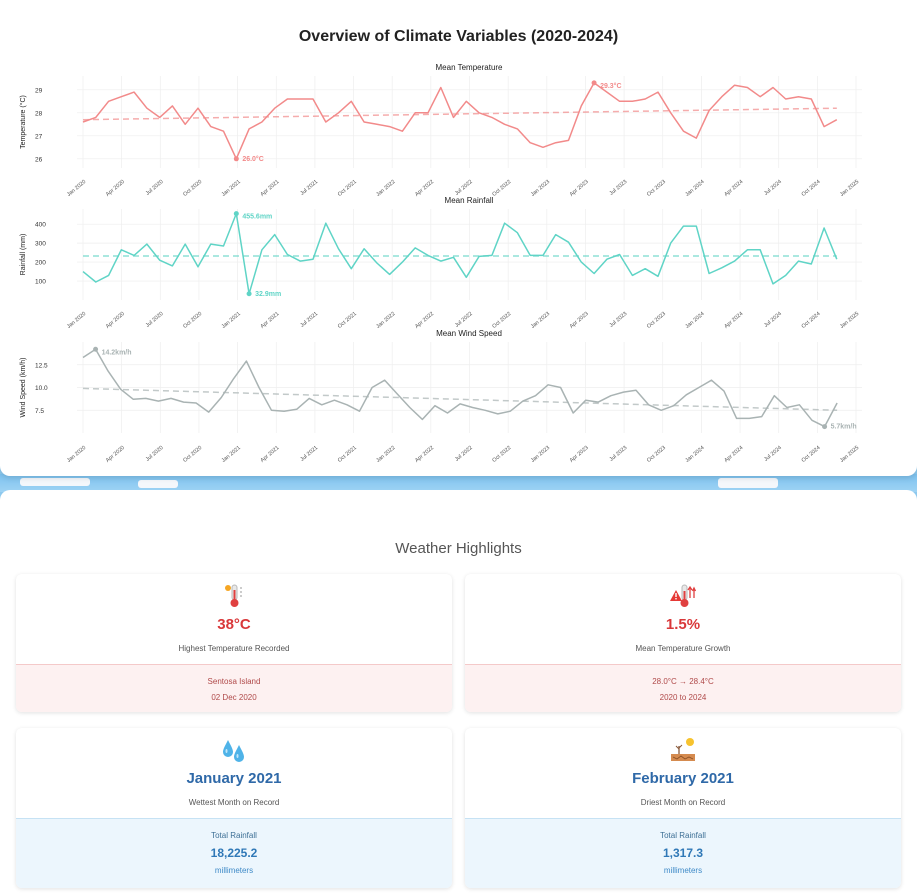 The height and width of the screenshot is (896, 917). What do you see at coordinates (458, 548) in the screenshot?
I see `highlights-title: Weather Highlights` at bounding box center [458, 548].